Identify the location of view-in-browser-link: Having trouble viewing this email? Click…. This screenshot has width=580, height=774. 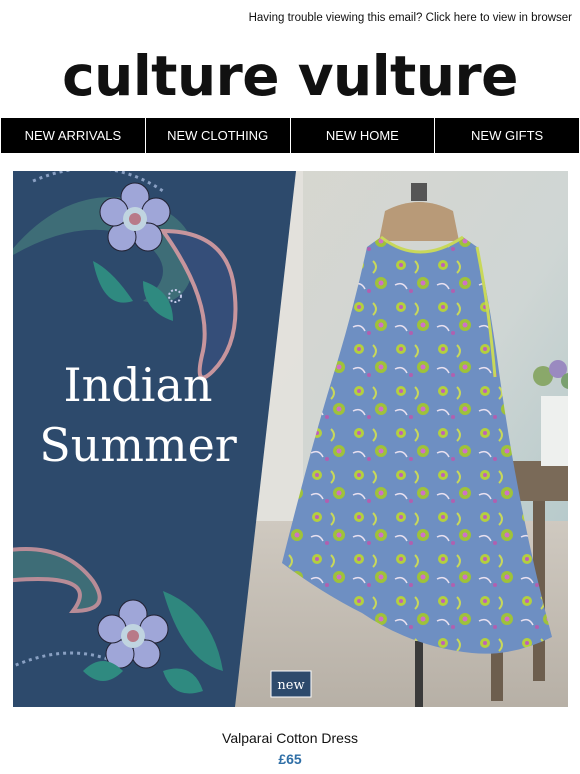
(410, 18).